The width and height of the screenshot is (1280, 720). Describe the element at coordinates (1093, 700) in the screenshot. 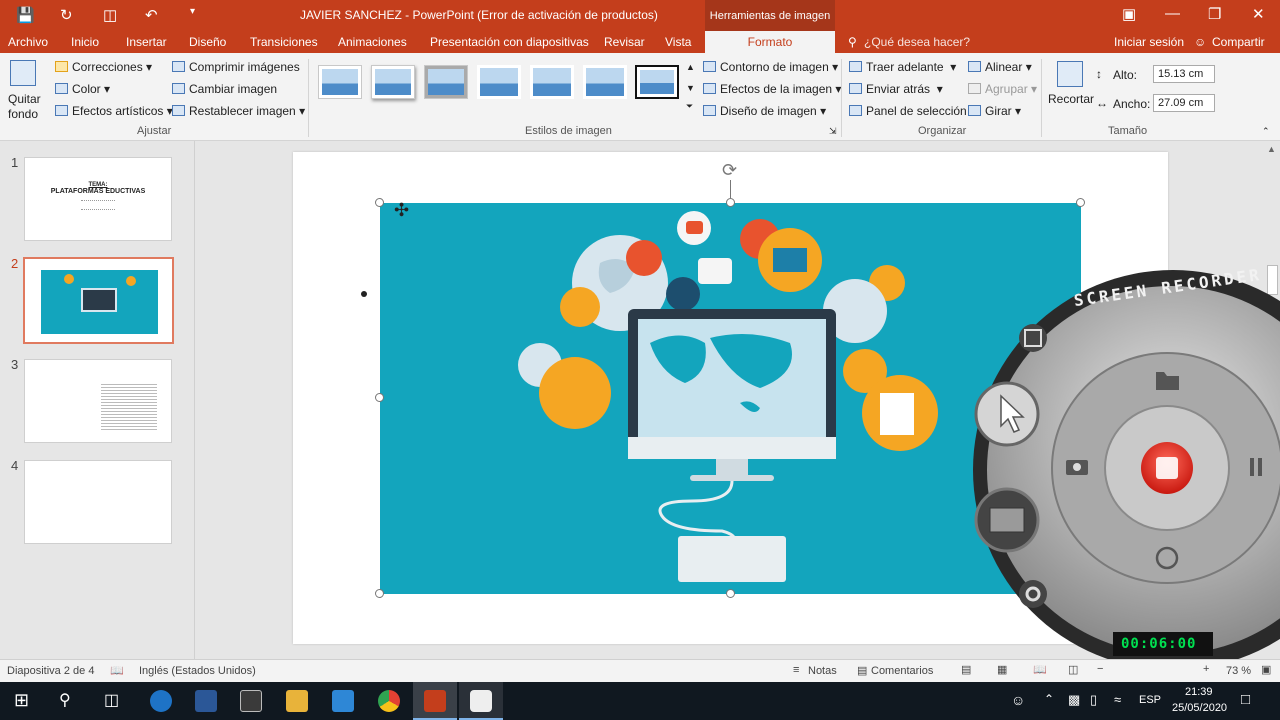

I see `battery-icon: ▯` at that location.